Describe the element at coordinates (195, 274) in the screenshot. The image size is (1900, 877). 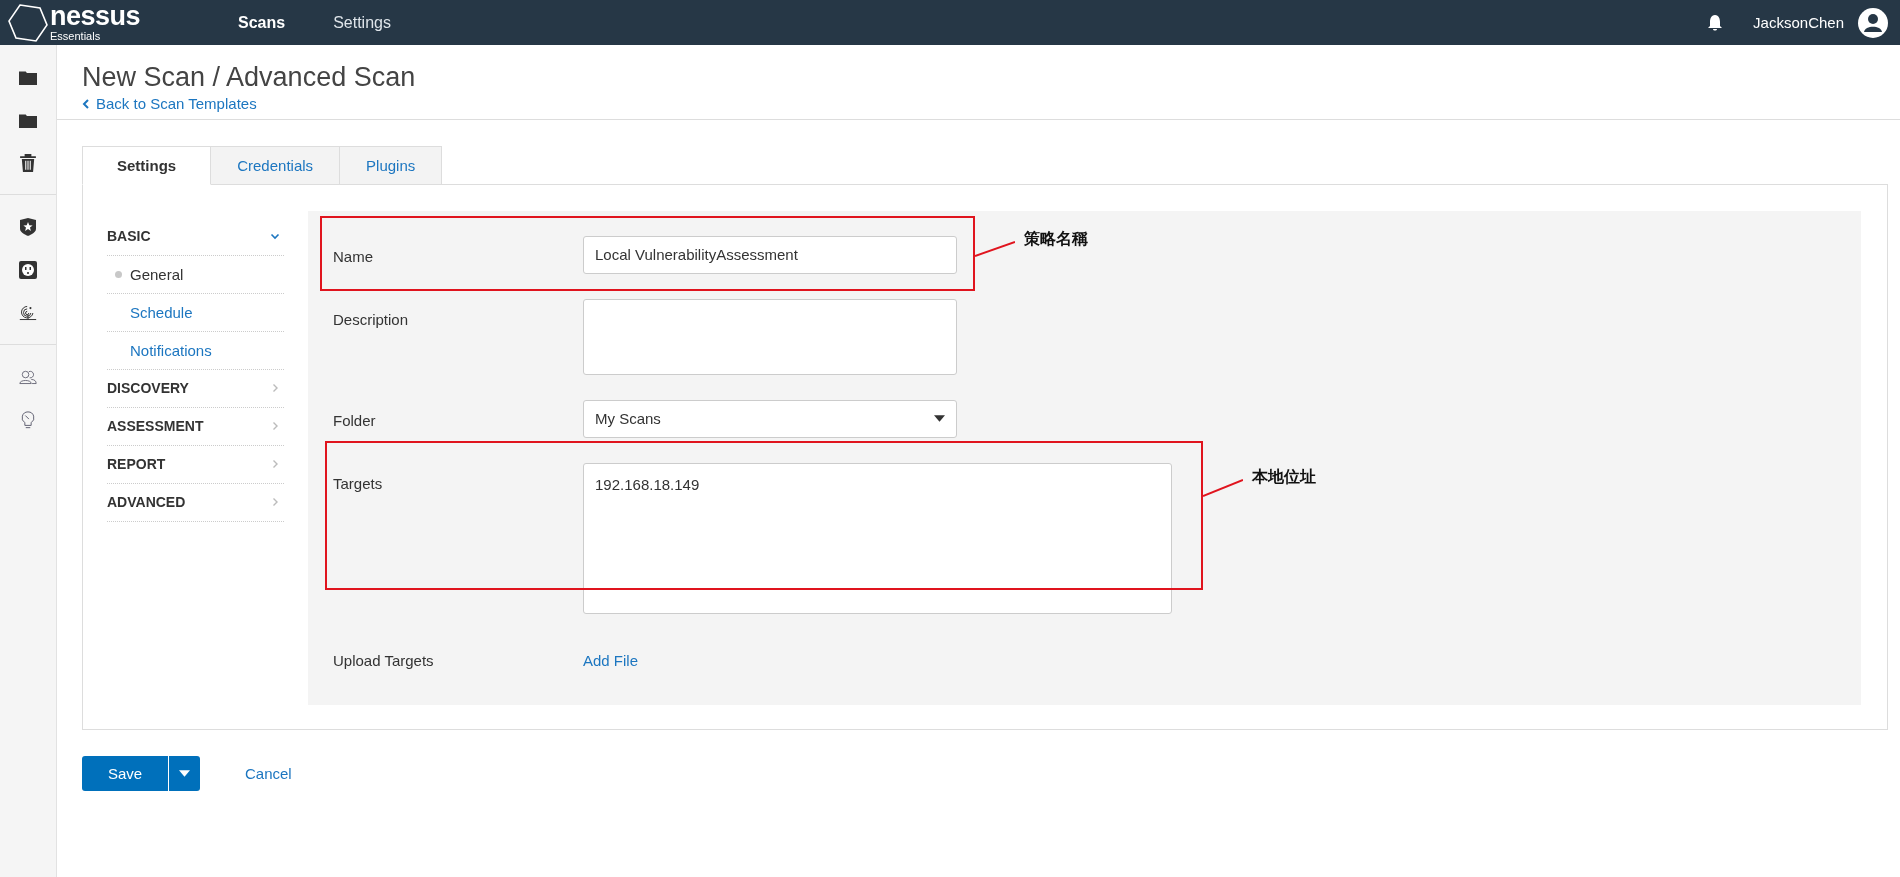
I see `sub-item: General` at that location.